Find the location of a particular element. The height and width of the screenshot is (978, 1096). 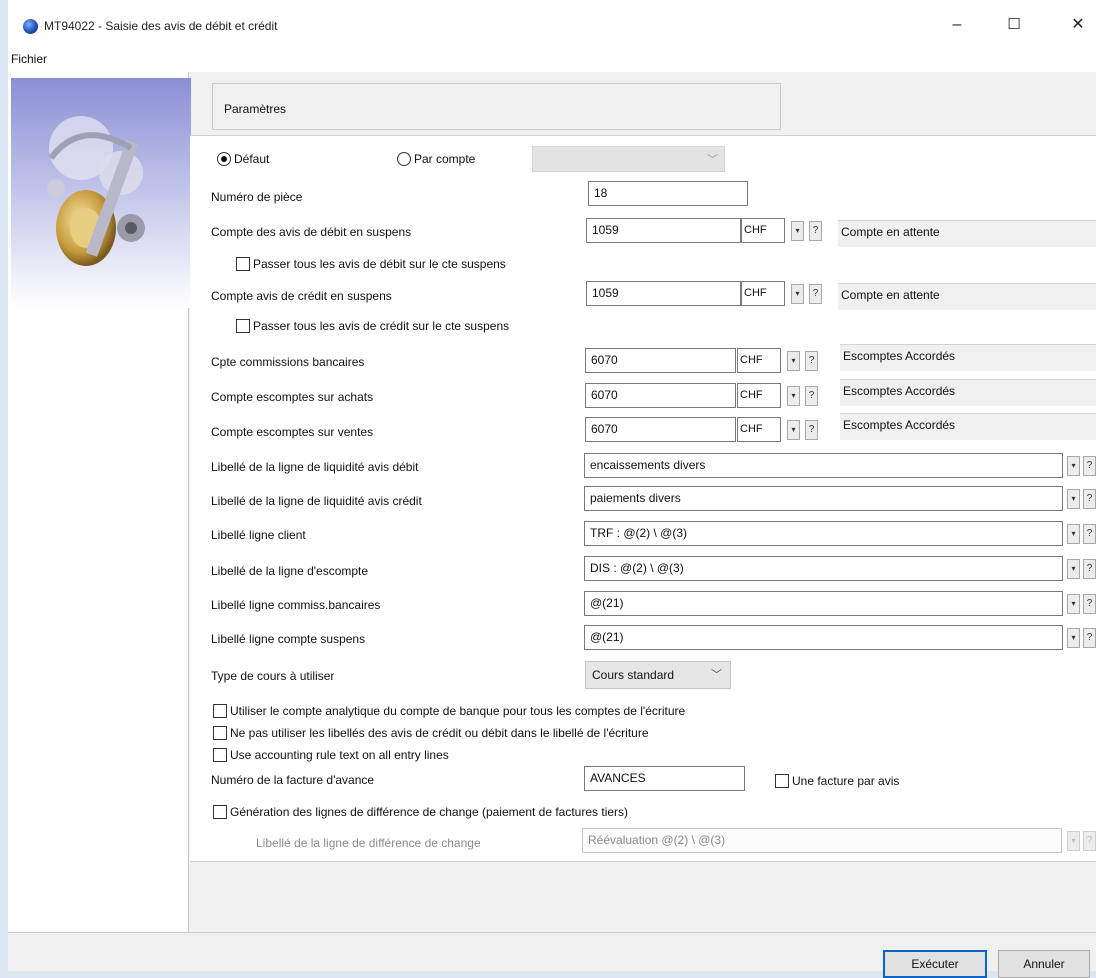

cpte-commissions-label: Cpte commissions bancaires is located at coordinates (288, 362).